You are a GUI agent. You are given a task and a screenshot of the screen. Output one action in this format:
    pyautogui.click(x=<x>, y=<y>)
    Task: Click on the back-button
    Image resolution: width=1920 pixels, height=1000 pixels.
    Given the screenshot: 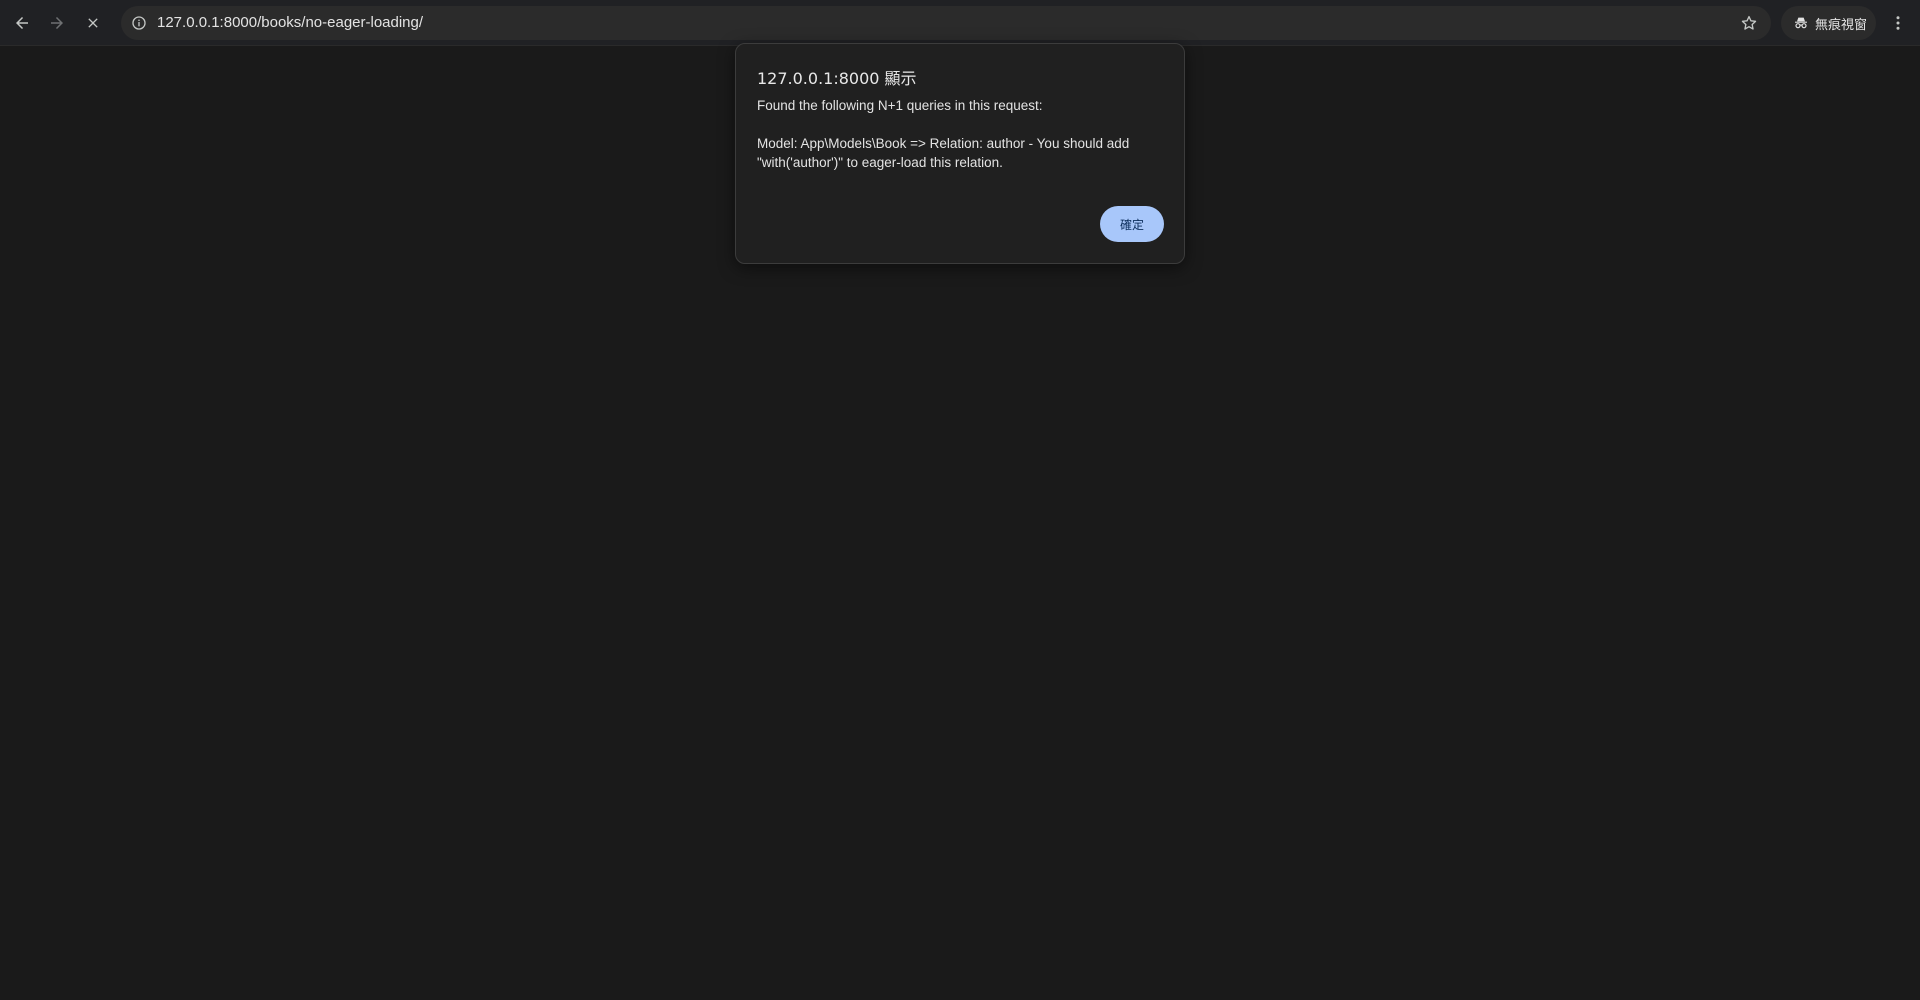 What is the action you would take?
    pyautogui.click(x=22, y=23)
    